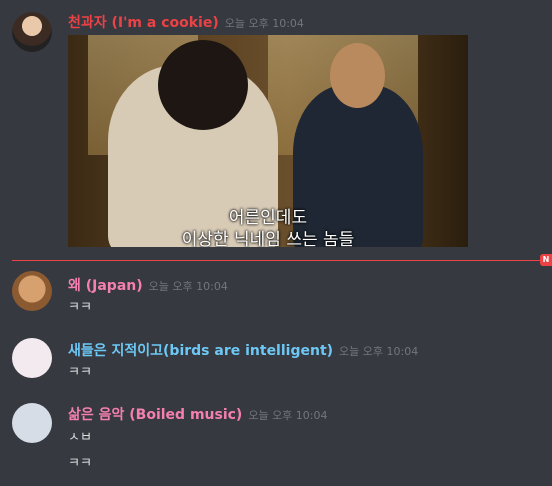  Describe the element at coordinates (155, 415) in the screenshot. I see `username-4-text: 삶은 음악 (Boiled music)` at that location.